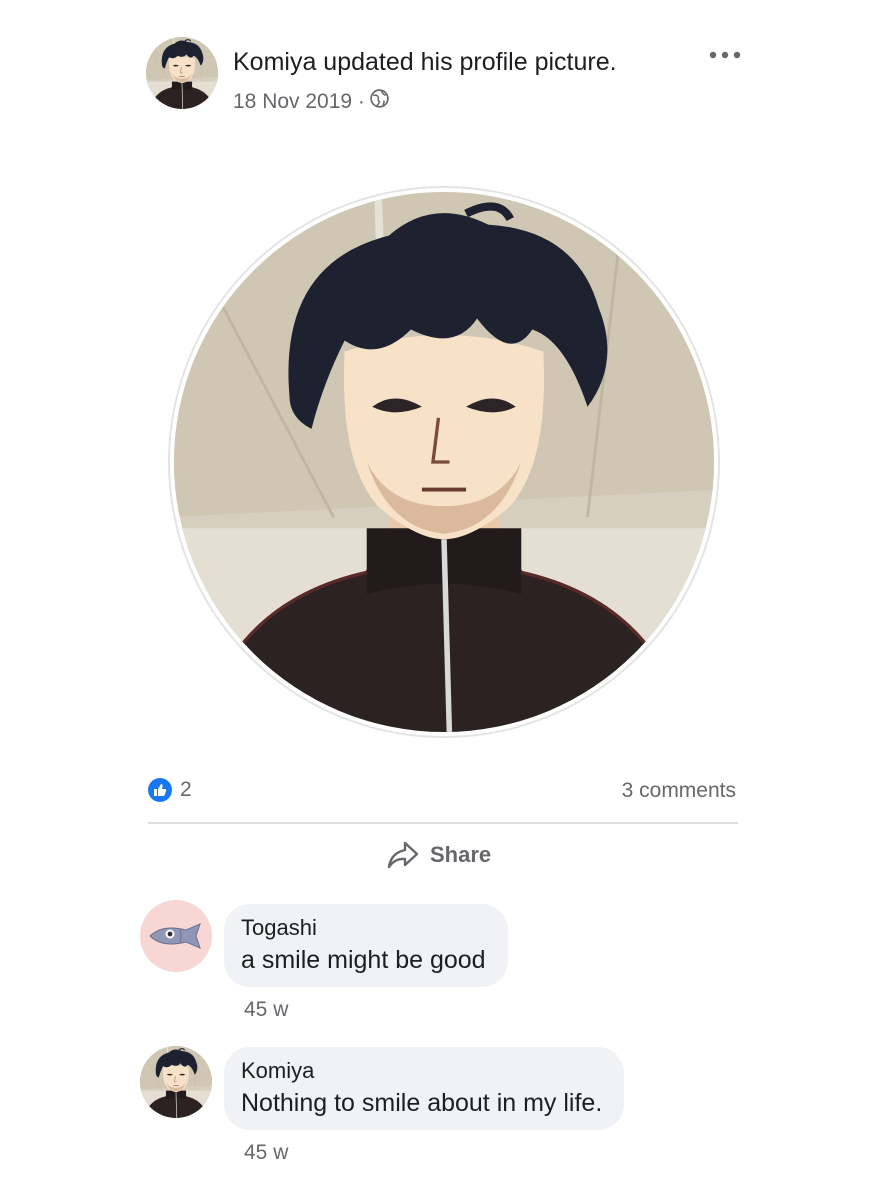 Image resolution: width=888 pixels, height=1200 pixels. What do you see at coordinates (363, 928) in the screenshot?
I see `comment-author: Togashi` at bounding box center [363, 928].